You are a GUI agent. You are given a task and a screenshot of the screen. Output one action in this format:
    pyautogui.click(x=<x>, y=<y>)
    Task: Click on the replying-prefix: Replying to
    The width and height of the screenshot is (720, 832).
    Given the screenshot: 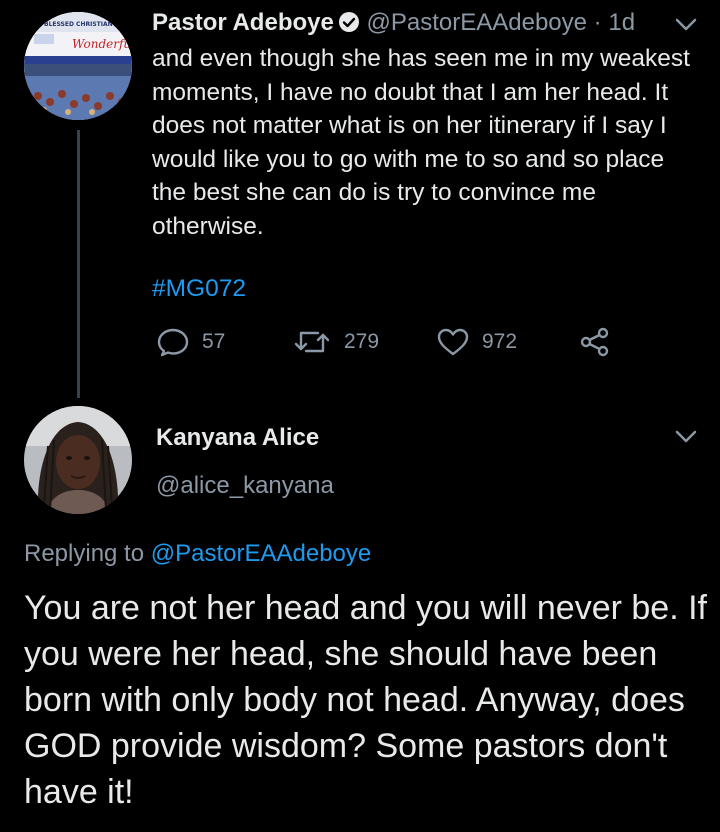 What is the action you would take?
    pyautogui.click(x=84, y=553)
    